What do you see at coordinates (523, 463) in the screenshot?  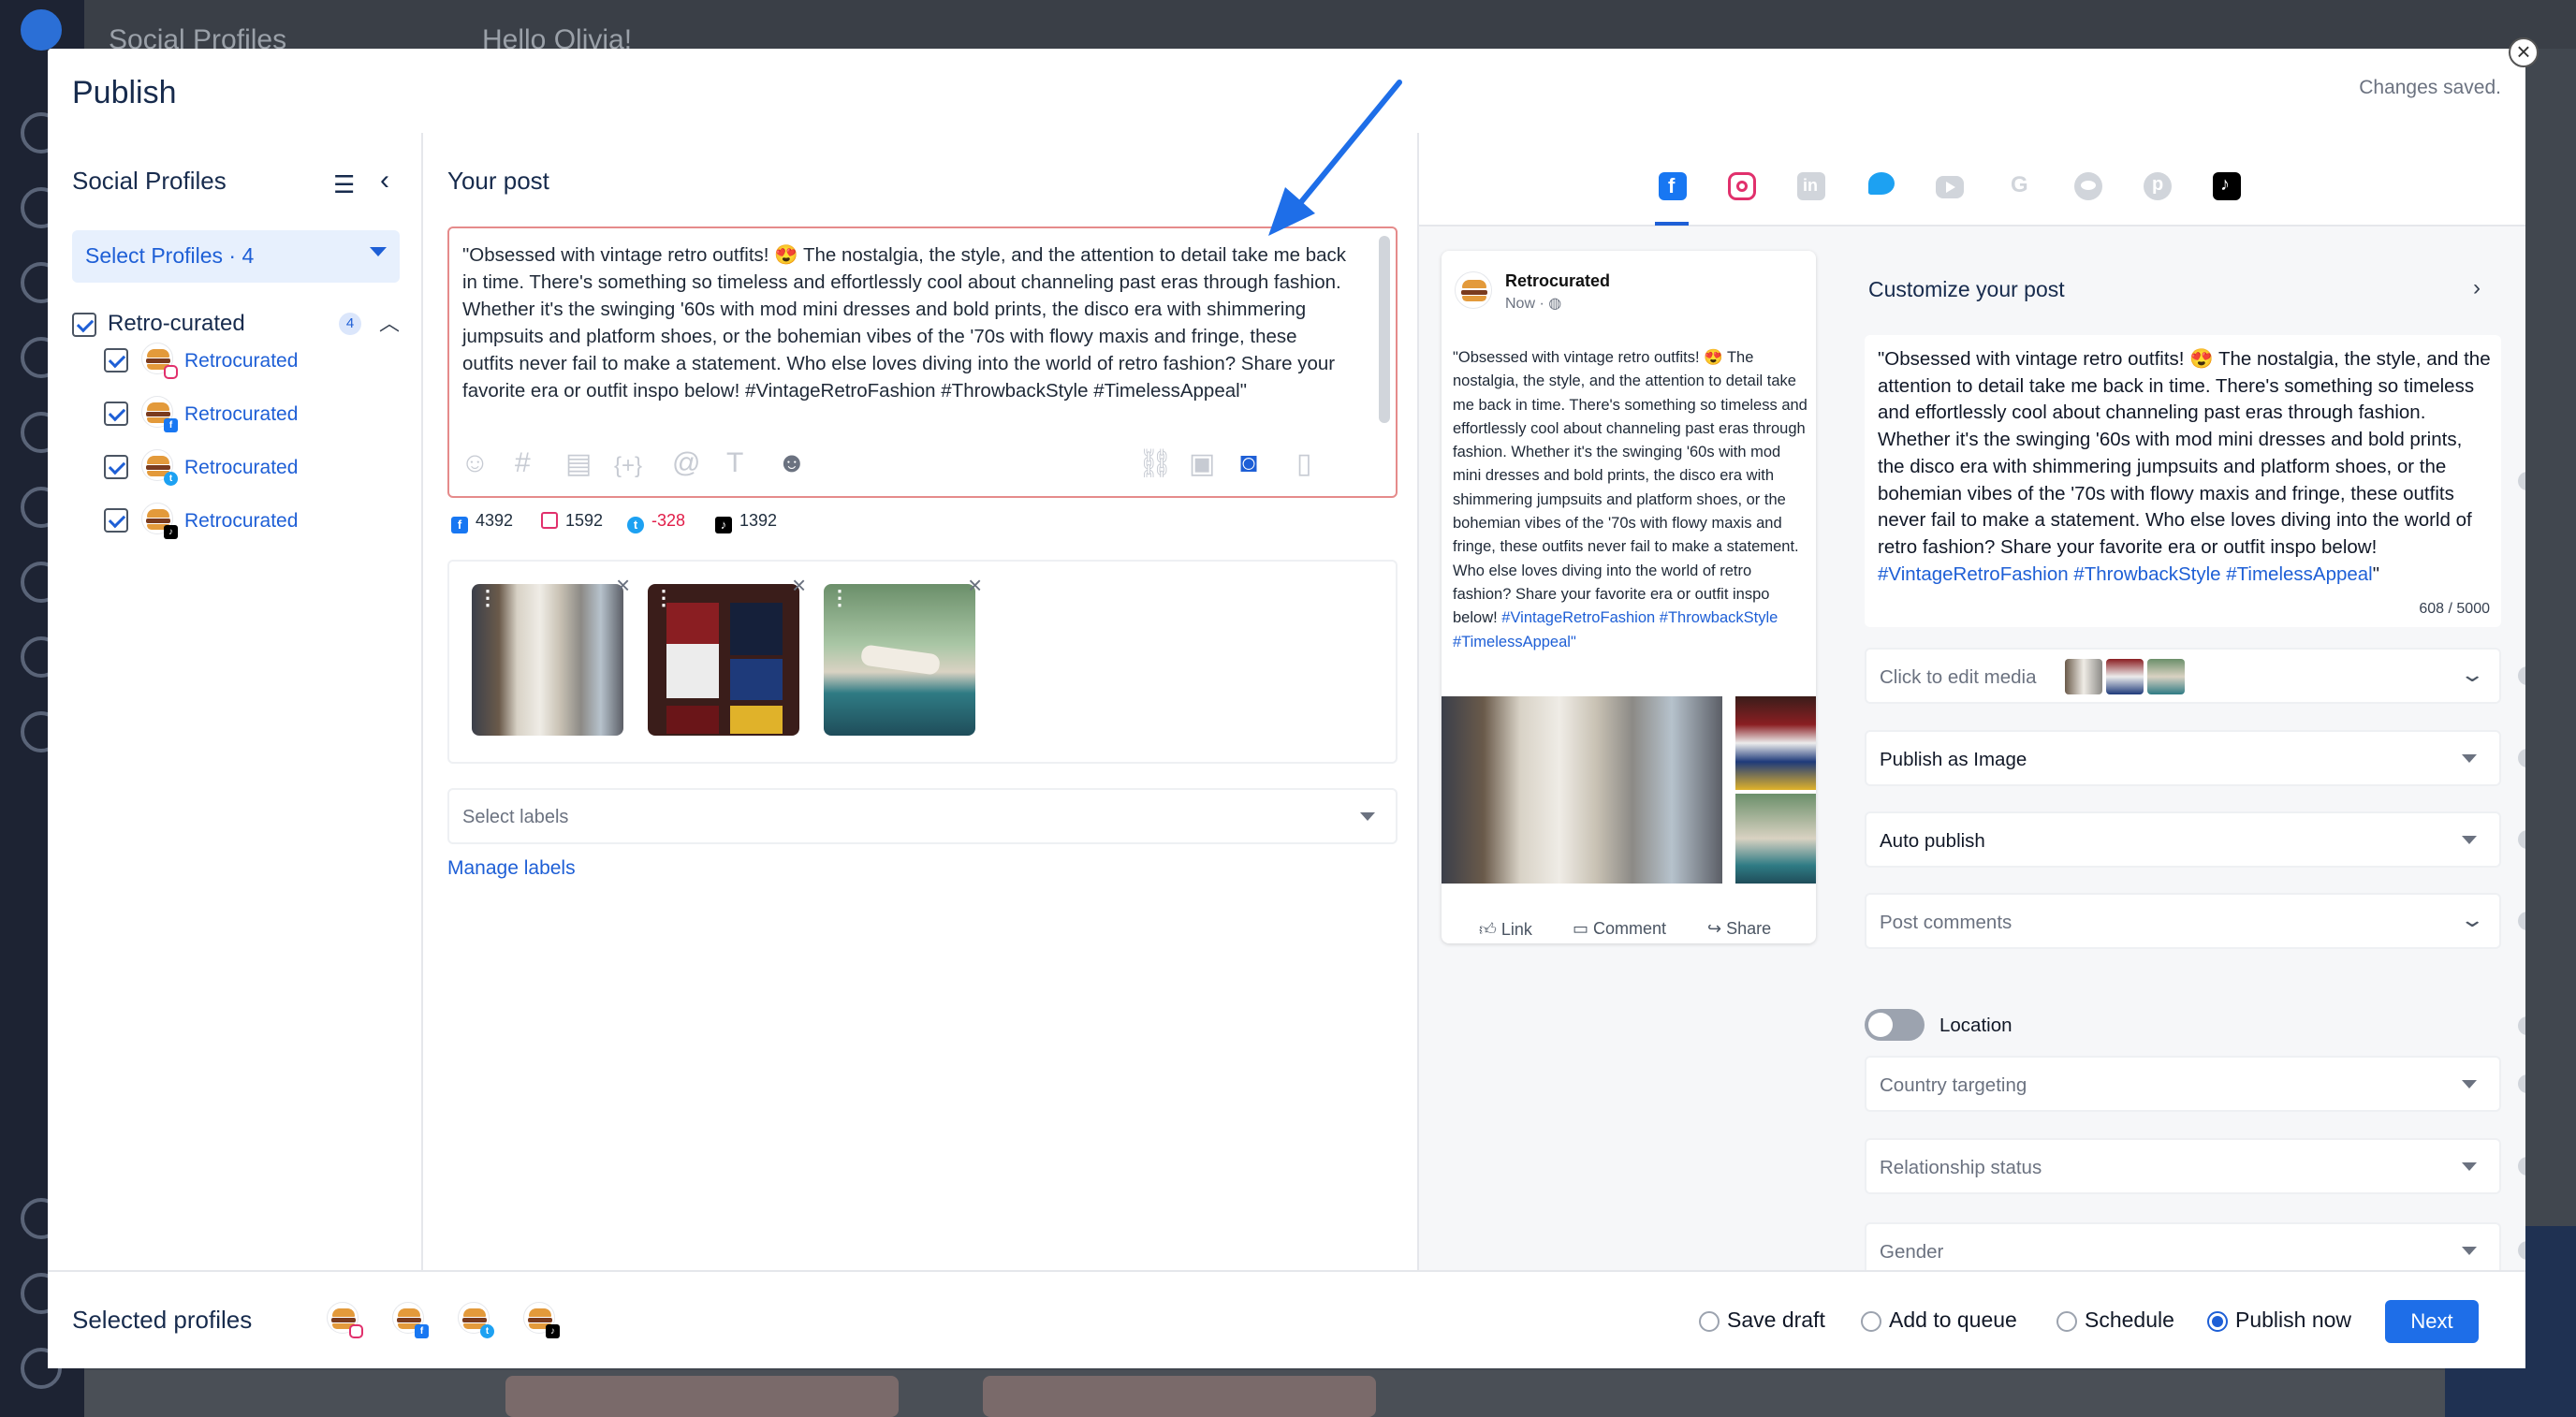 I see `hashtag-icon: #` at bounding box center [523, 463].